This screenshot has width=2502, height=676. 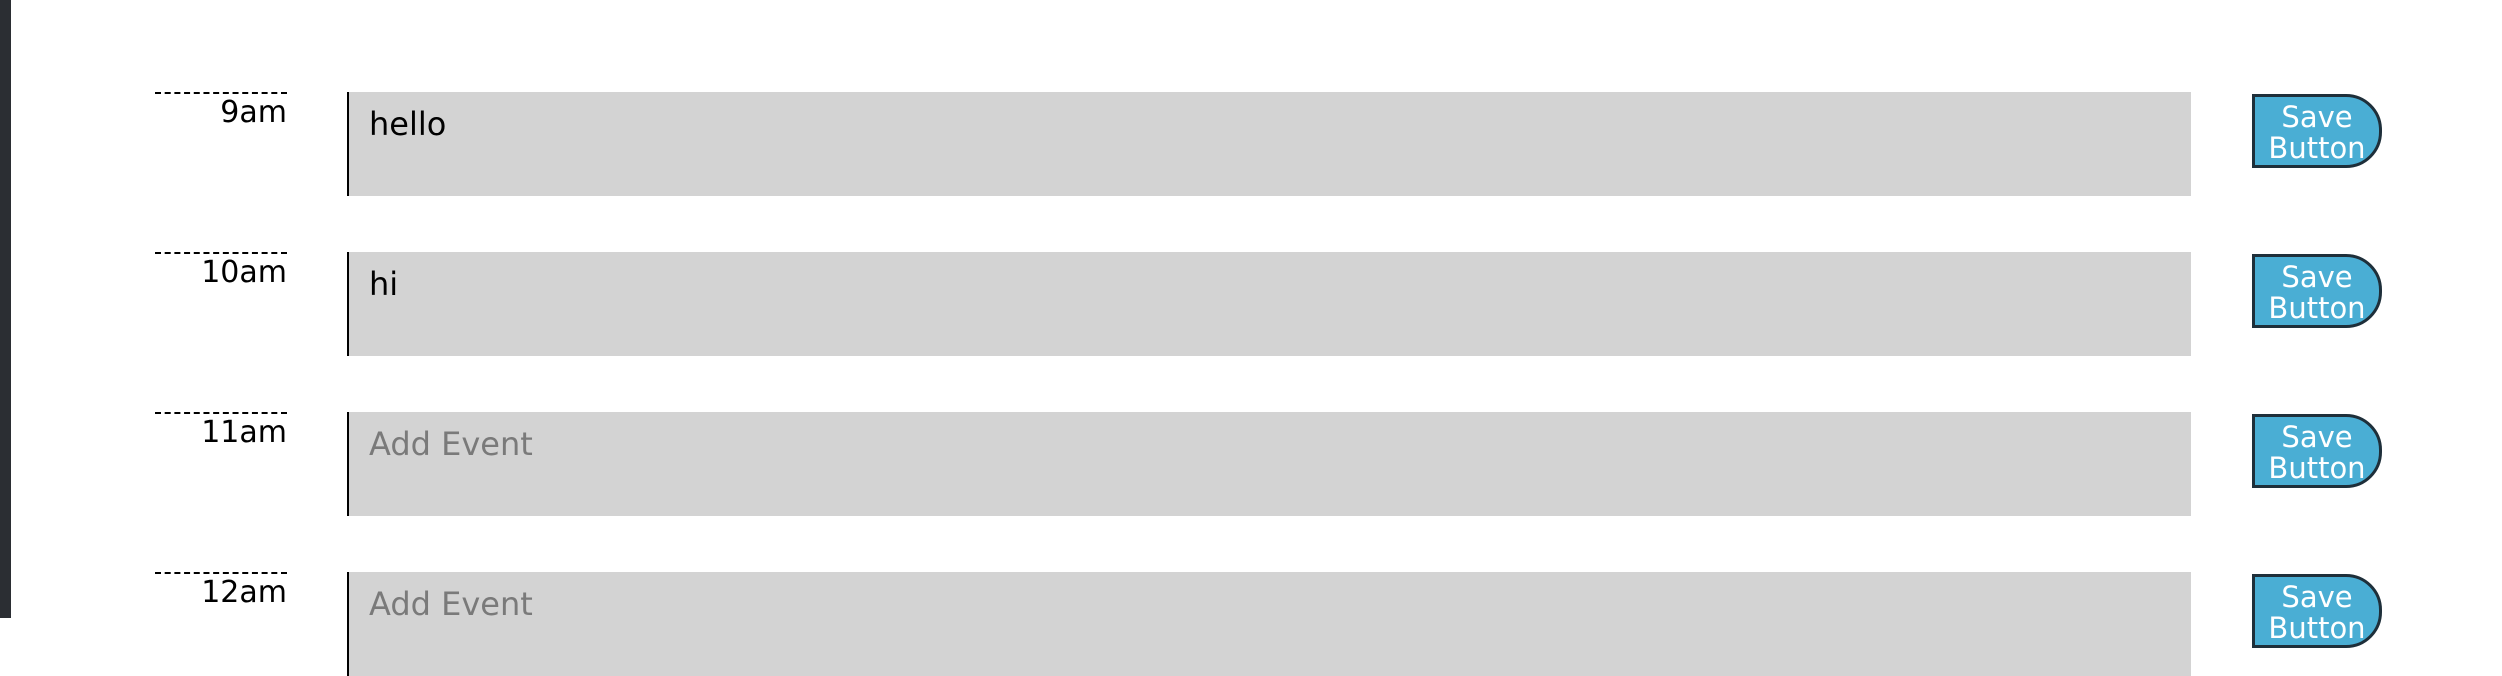 What do you see at coordinates (221, 442) in the screenshot?
I see `hour-label: 11am` at bounding box center [221, 442].